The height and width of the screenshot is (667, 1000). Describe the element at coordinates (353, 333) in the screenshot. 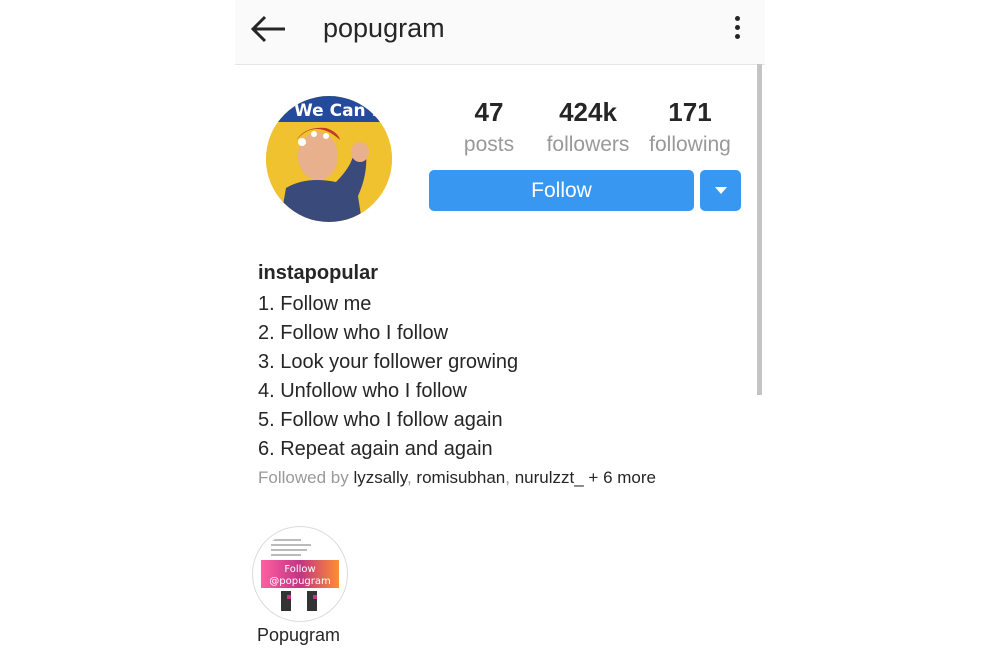

I see `bio-line: 2. Follow who I follow` at that location.